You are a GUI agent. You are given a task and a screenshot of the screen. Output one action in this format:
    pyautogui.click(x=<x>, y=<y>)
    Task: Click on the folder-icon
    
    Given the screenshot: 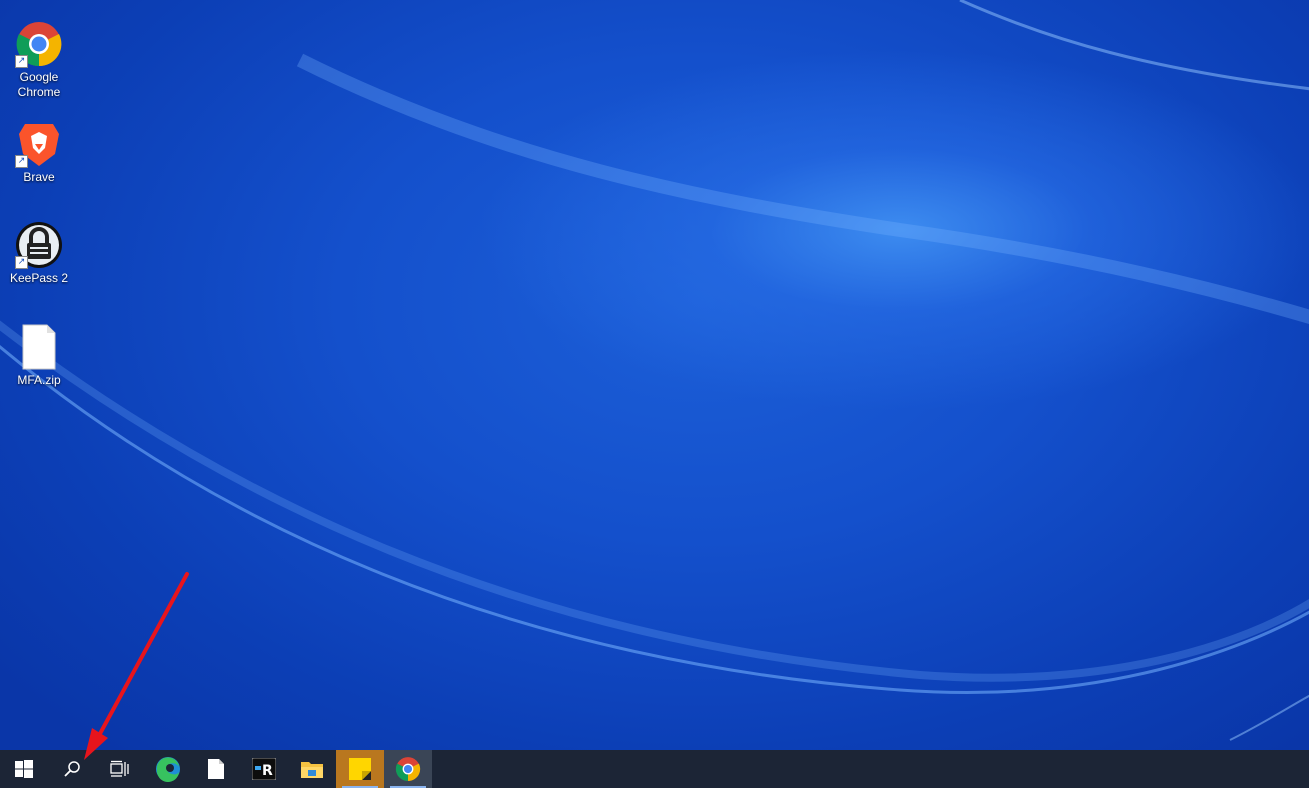 What is the action you would take?
    pyautogui.click(x=312, y=770)
    